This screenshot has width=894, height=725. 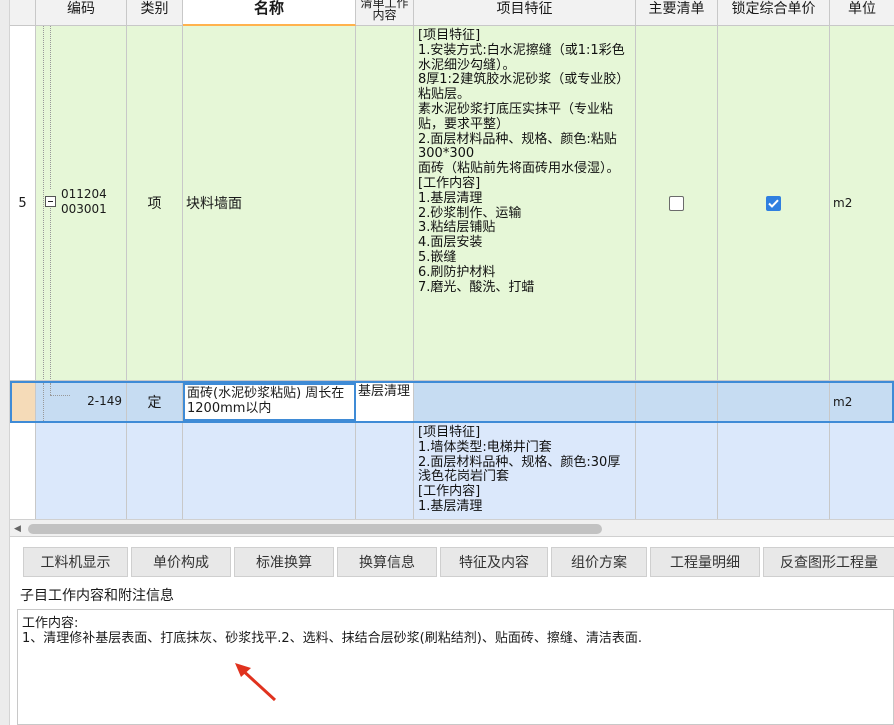 I want to click on header-type: 类别, so click(x=155, y=13).